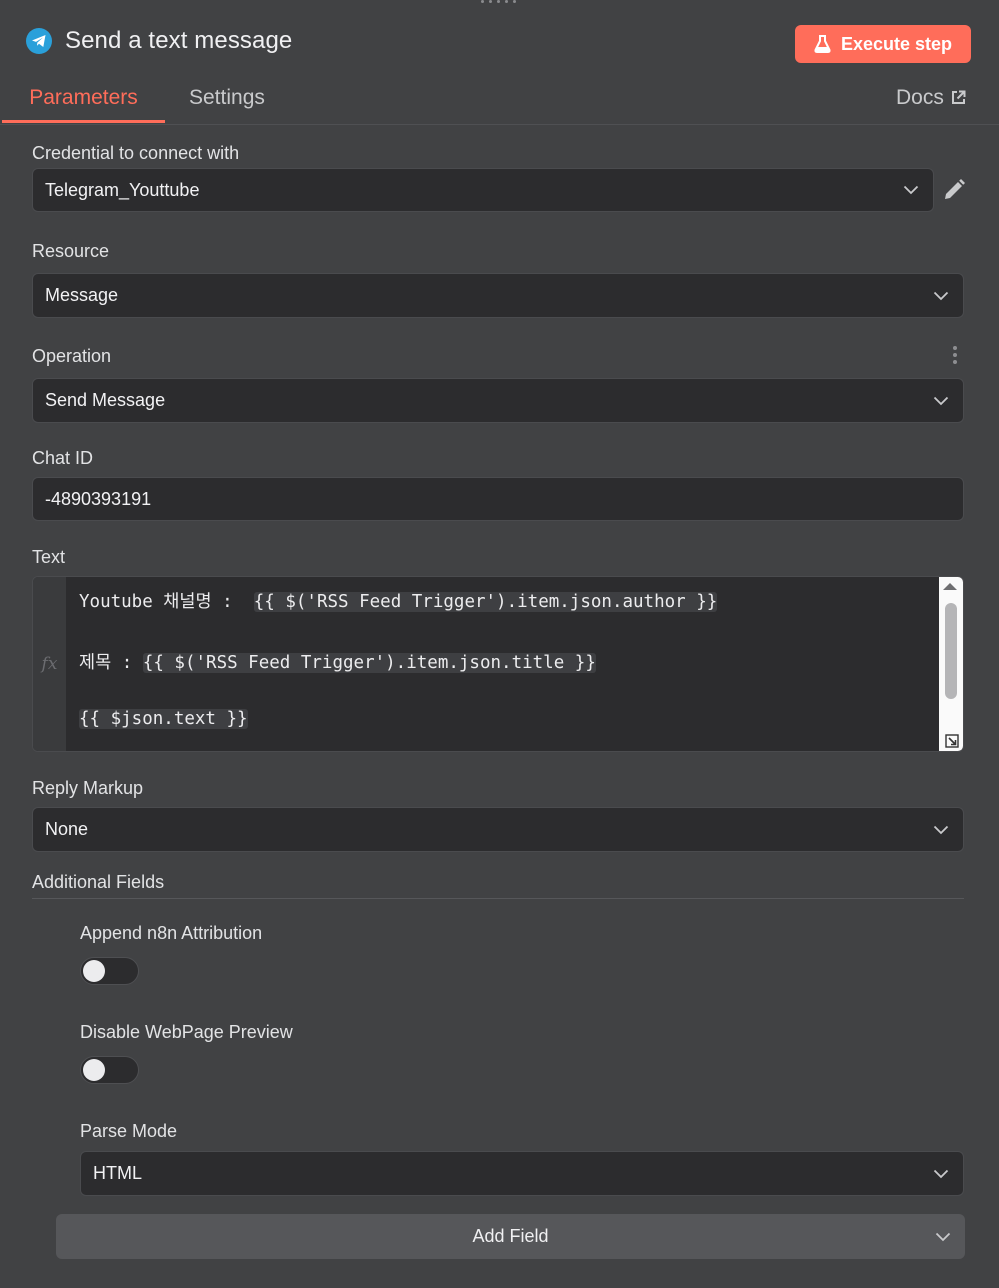 Image resolution: width=999 pixels, height=1288 pixels. What do you see at coordinates (896, 43) in the screenshot?
I see `execute-step-label: Execute step` at bounding box center [896, 43].